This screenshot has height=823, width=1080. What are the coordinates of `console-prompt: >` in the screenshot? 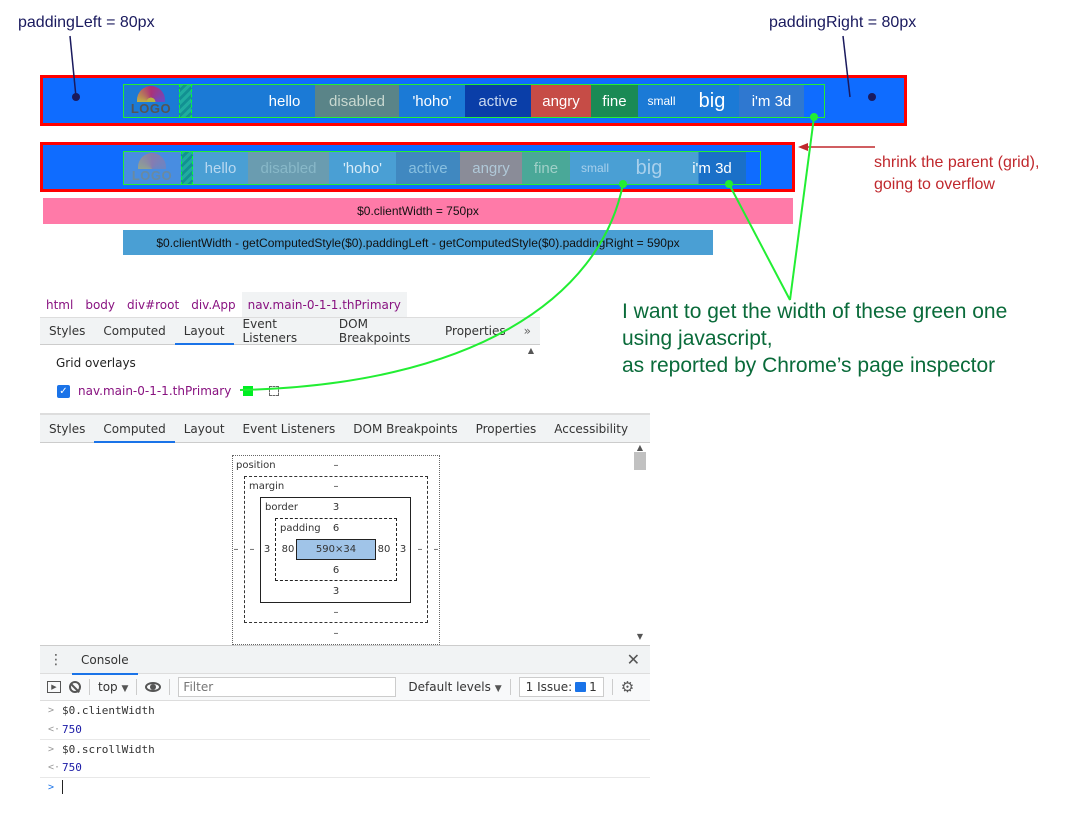 It's located at (345, 786).